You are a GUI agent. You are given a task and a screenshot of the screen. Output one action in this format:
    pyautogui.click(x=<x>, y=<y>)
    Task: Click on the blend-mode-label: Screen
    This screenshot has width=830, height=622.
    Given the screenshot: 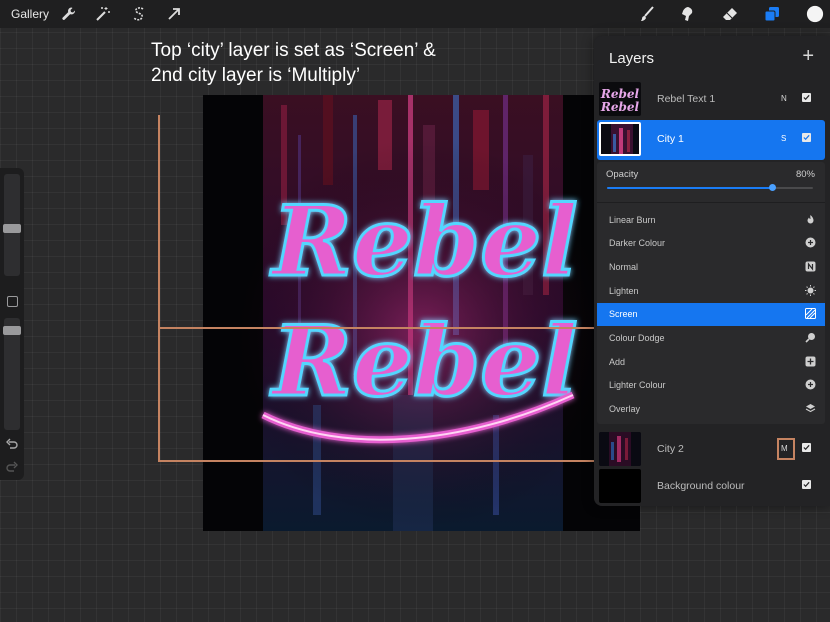 What is the action you would take?
    pyautogui.click(x=623, y=314)
    